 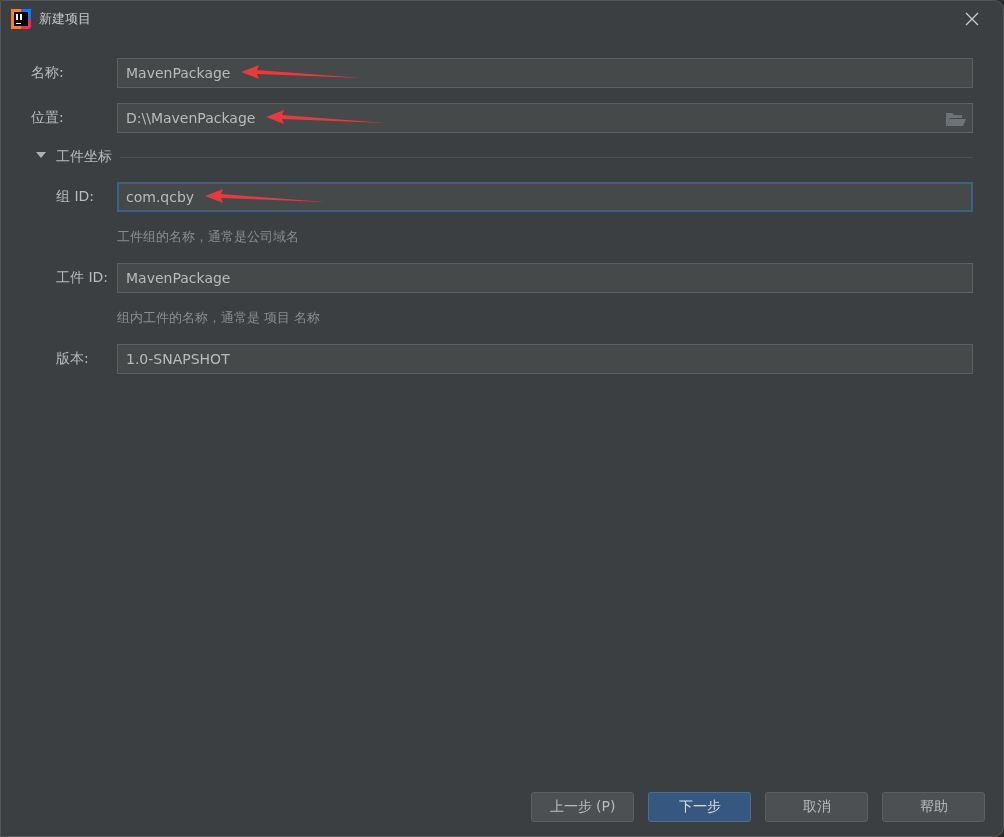 What do you see at coordinates (208, 237) in the screenshot?
I see `hint-text: 工件组的名称，通常是公司域名` at bounding box center [208, 237].